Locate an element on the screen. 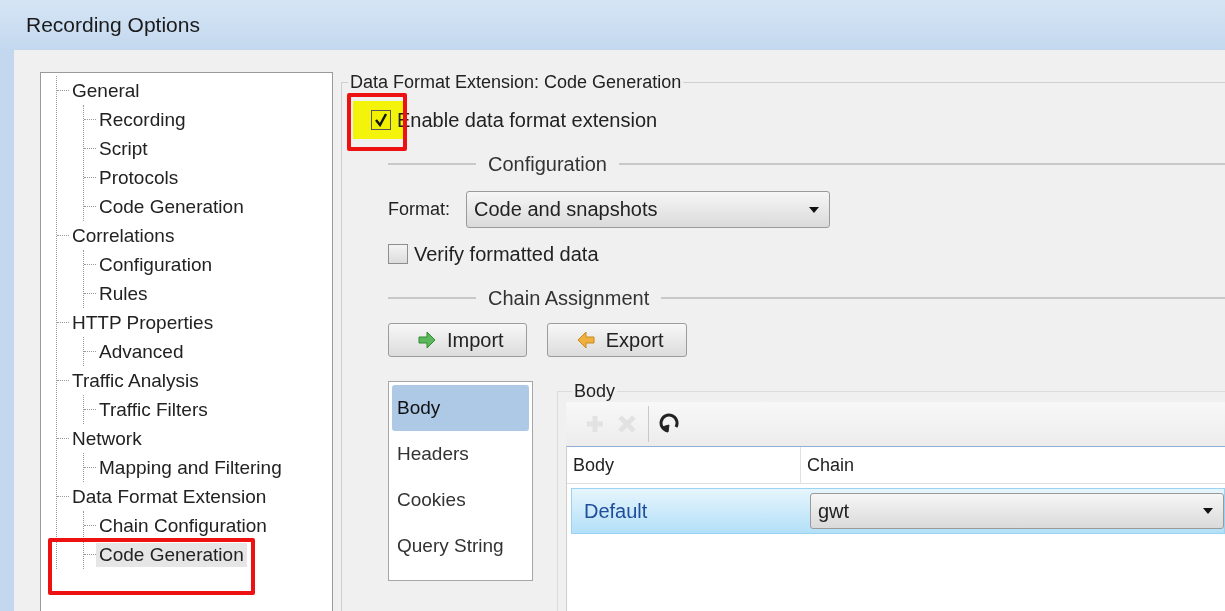 This screenshot has width=1225, height=611. tree-item: Advanced is located at coordinates (141, 351).